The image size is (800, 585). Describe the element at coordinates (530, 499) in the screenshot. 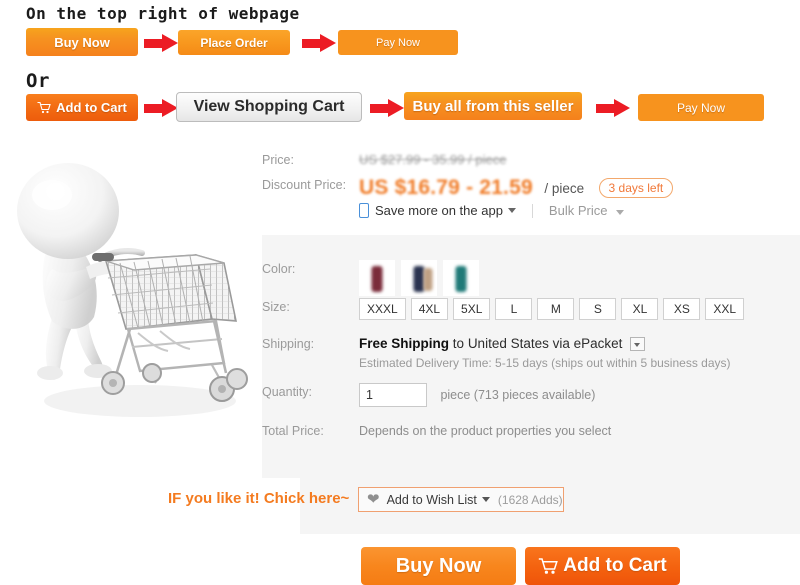

I see `wishlist-count: (1628 Adds)` at that location.